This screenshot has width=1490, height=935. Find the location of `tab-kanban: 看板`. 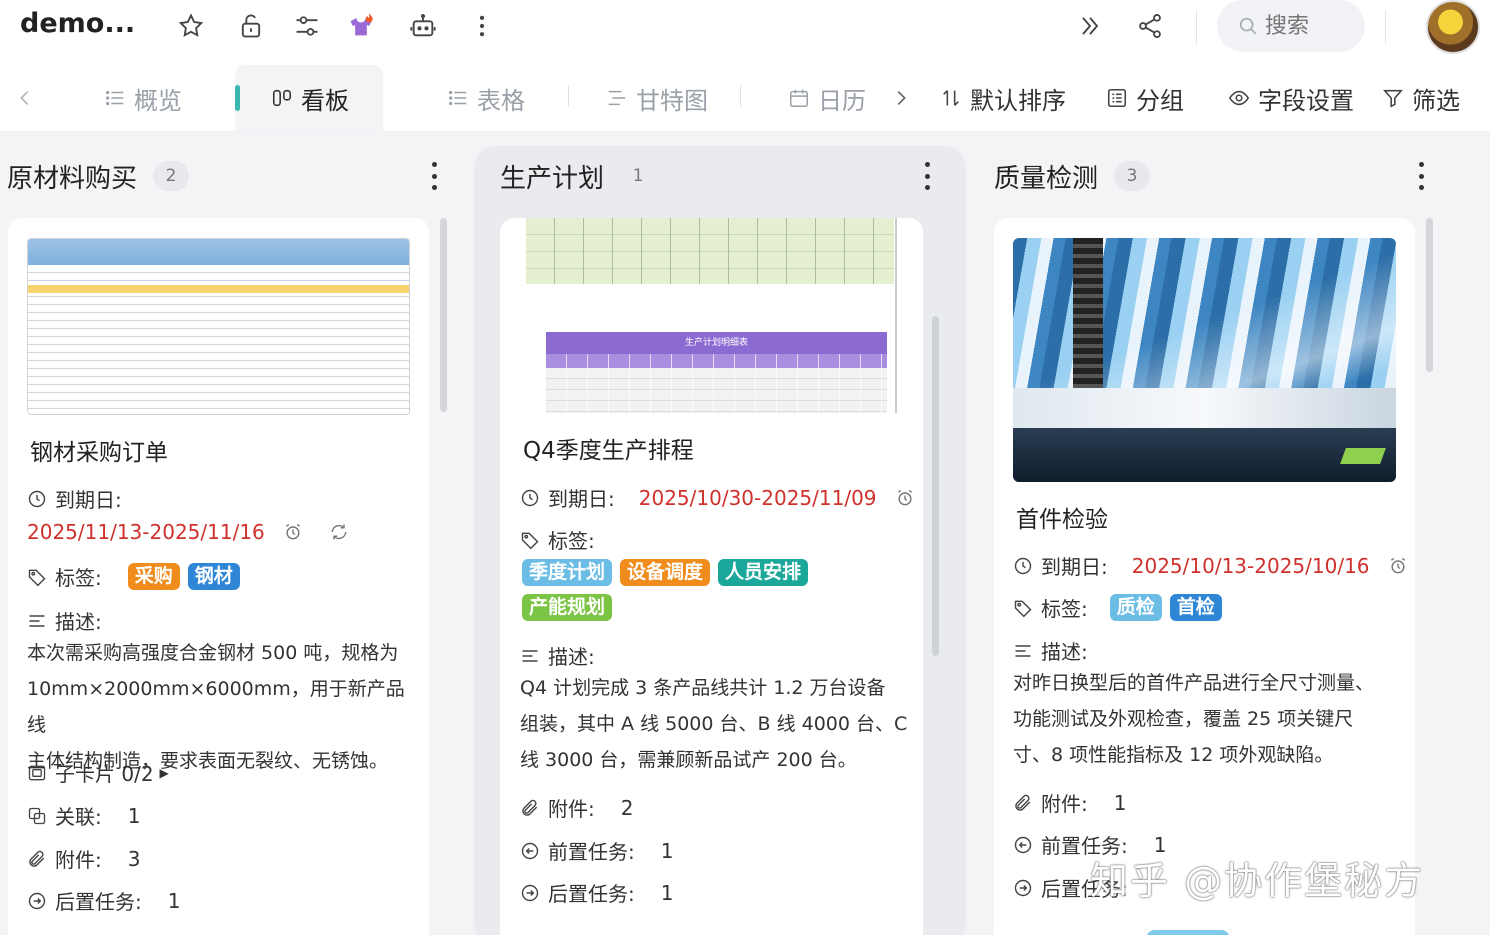

tab-kanban: 看板 is located at coordinates (309, 98).